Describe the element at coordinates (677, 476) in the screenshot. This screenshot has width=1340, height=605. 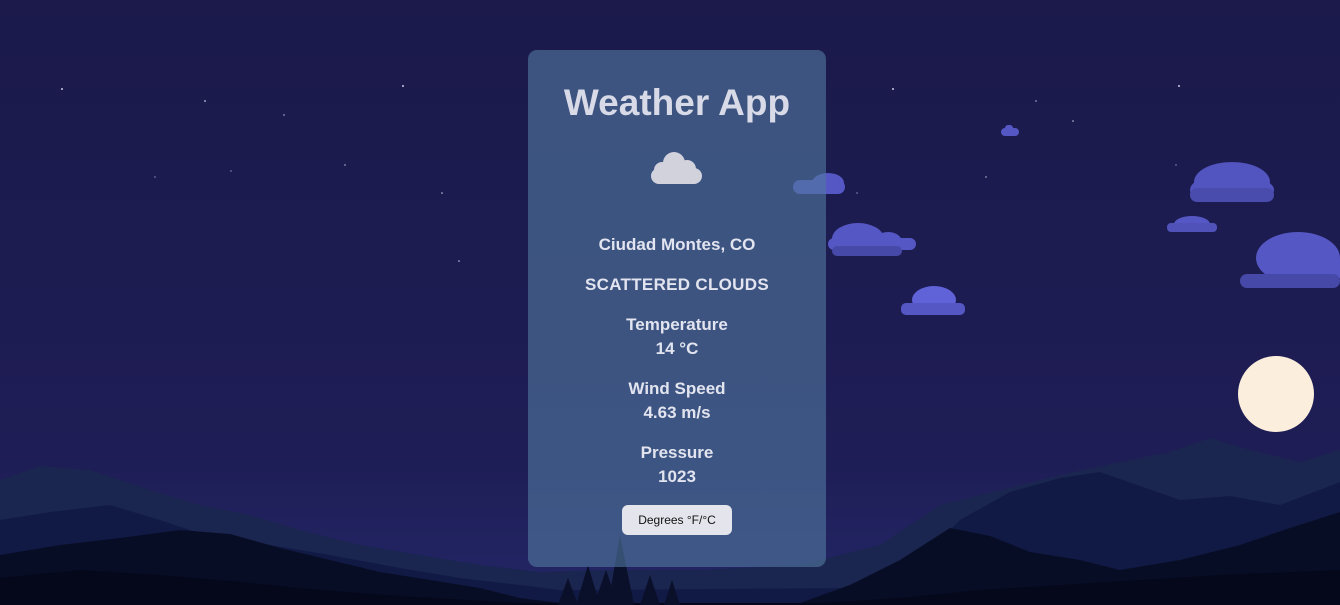
I see `pressure-value: 1023` at that location.